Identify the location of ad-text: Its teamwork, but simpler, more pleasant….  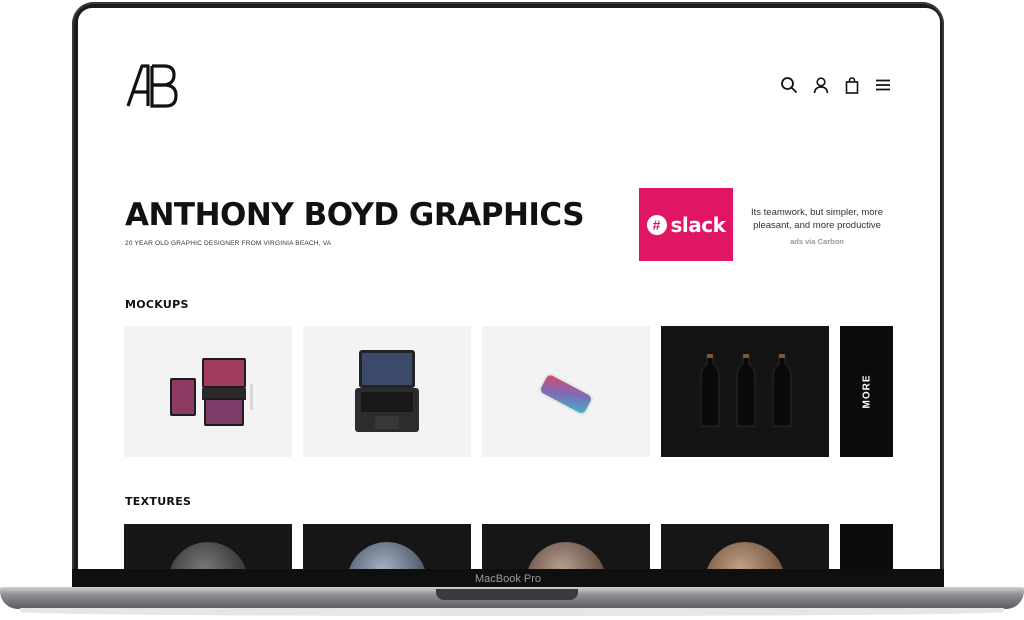
(817, 219).